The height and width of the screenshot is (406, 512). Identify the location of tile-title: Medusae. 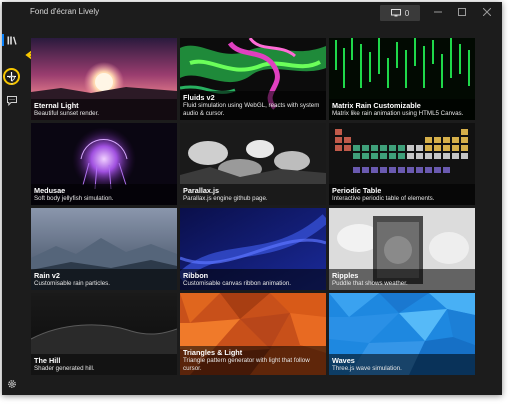
(50, 190).